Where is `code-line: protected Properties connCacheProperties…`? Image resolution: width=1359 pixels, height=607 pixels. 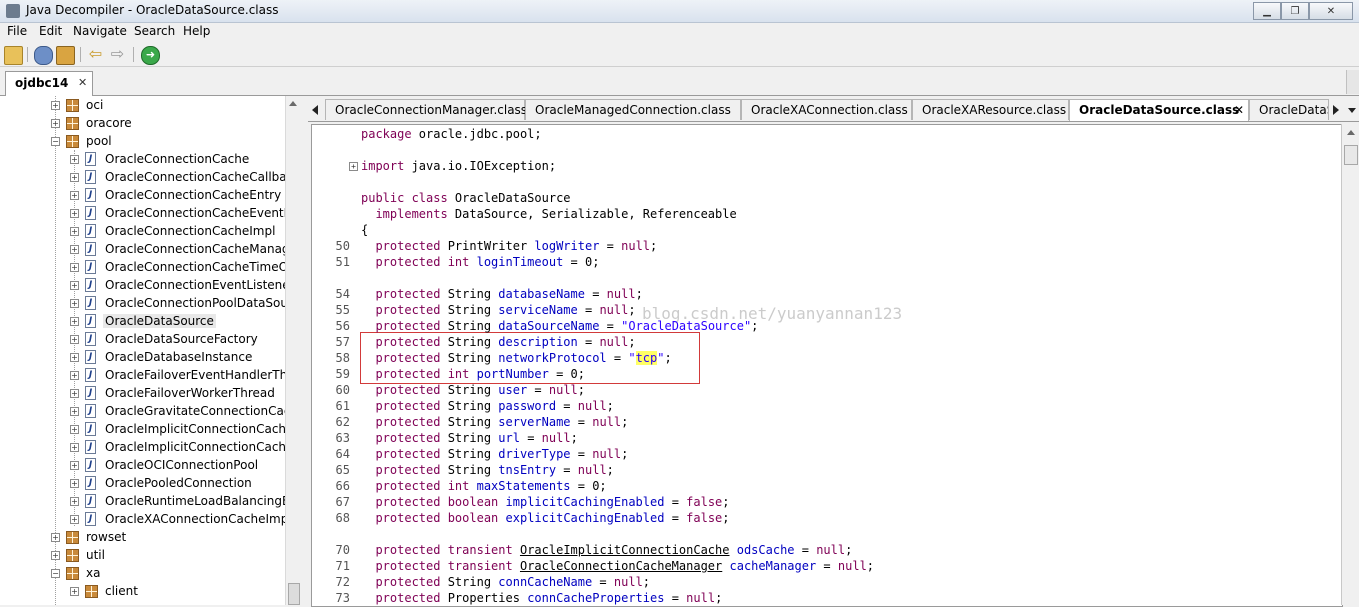 code-line: protected Properties connCacheProperties… is located at coordinates (549, 598).